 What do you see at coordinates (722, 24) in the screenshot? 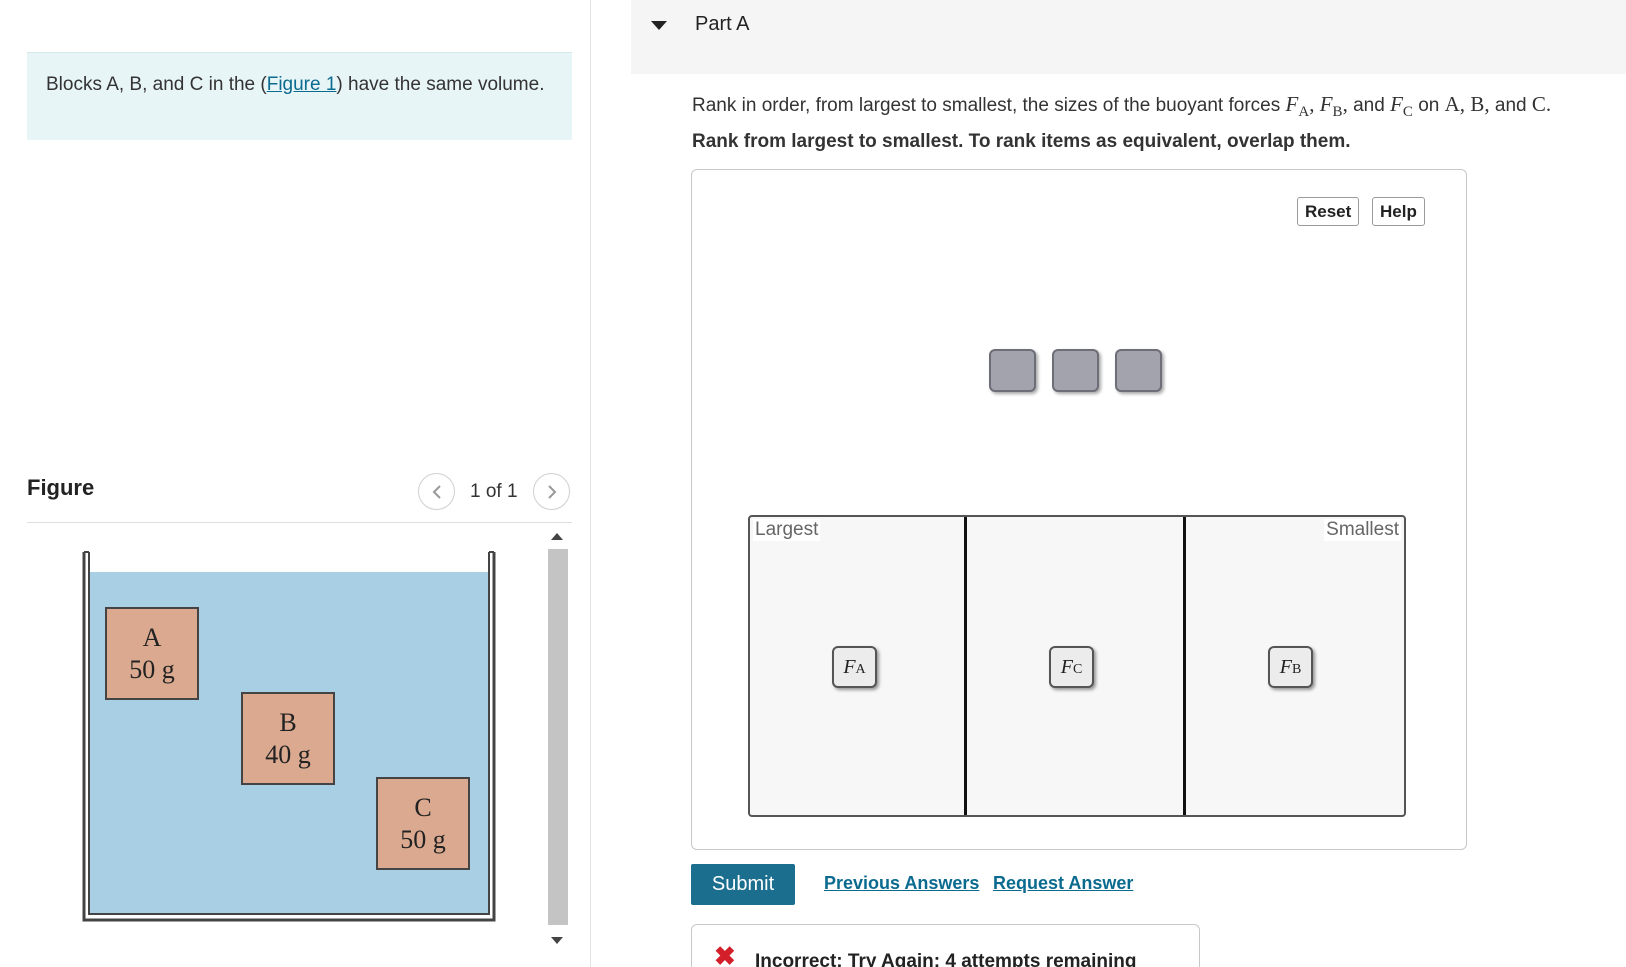
I see `part-title: Part A` at bounding box center [722, 24].